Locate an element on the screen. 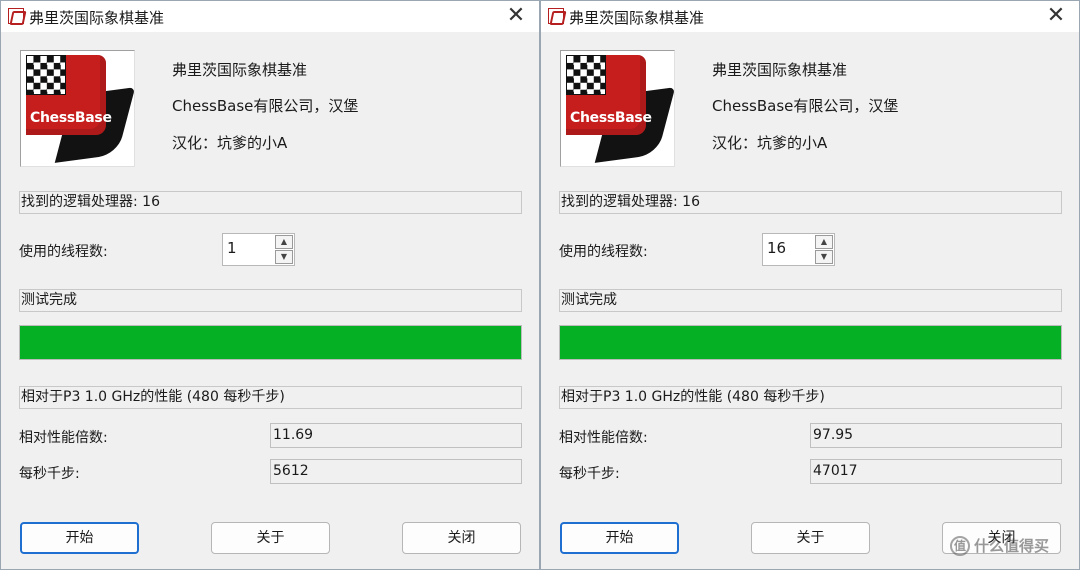 Image resolution: width=1080 pixels, height=570 pixels. threads-stepper: 16 ▲ ▼ is located at coordinates (798, 249).